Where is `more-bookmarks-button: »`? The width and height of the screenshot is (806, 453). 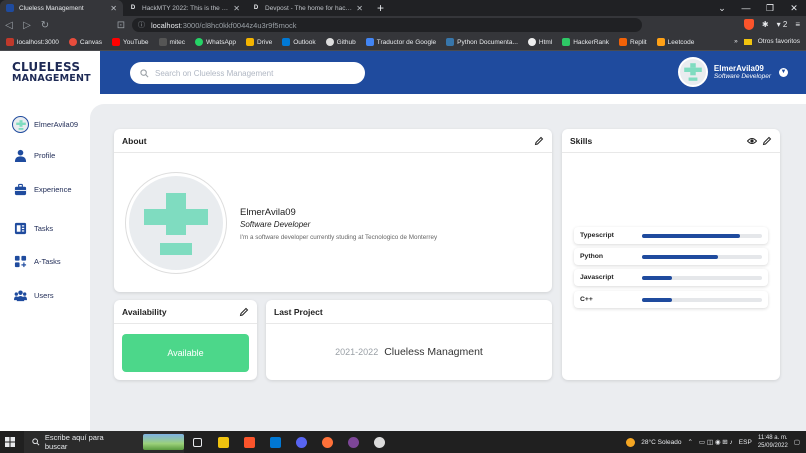 more-bookmarks-button: » is located at coordinates (736, 41).